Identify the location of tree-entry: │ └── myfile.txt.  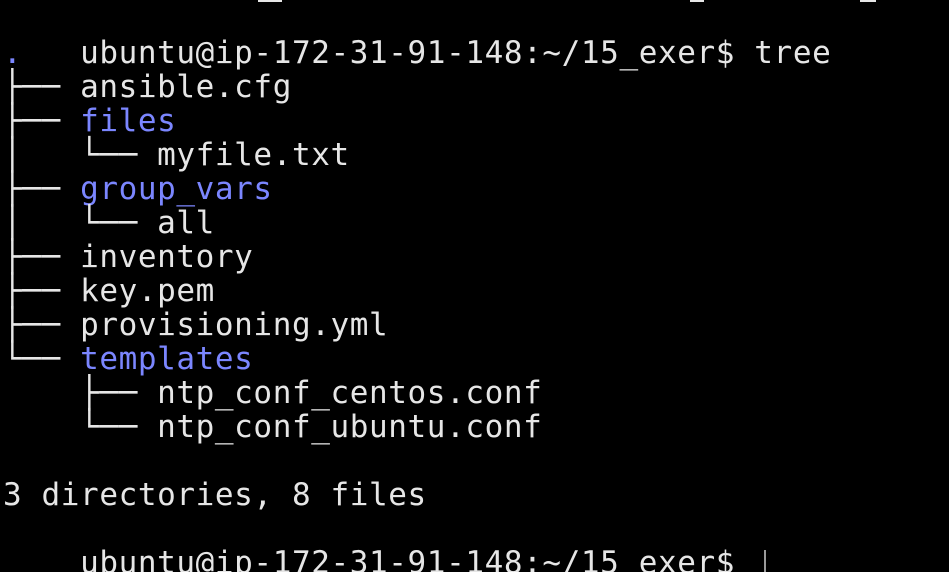
(176, 155).